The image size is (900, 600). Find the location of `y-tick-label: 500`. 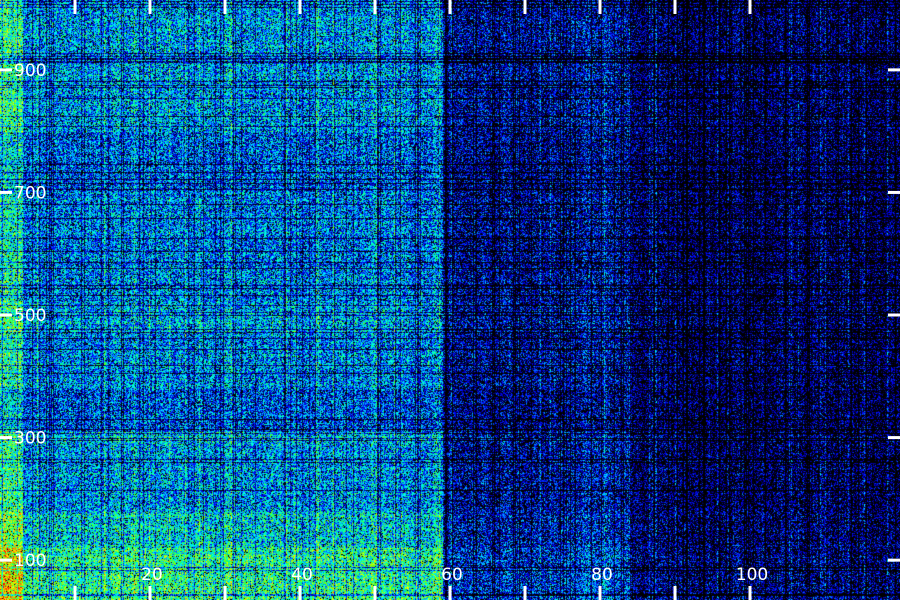

y-tick-label: 500 is located at coordinates (30, 316).